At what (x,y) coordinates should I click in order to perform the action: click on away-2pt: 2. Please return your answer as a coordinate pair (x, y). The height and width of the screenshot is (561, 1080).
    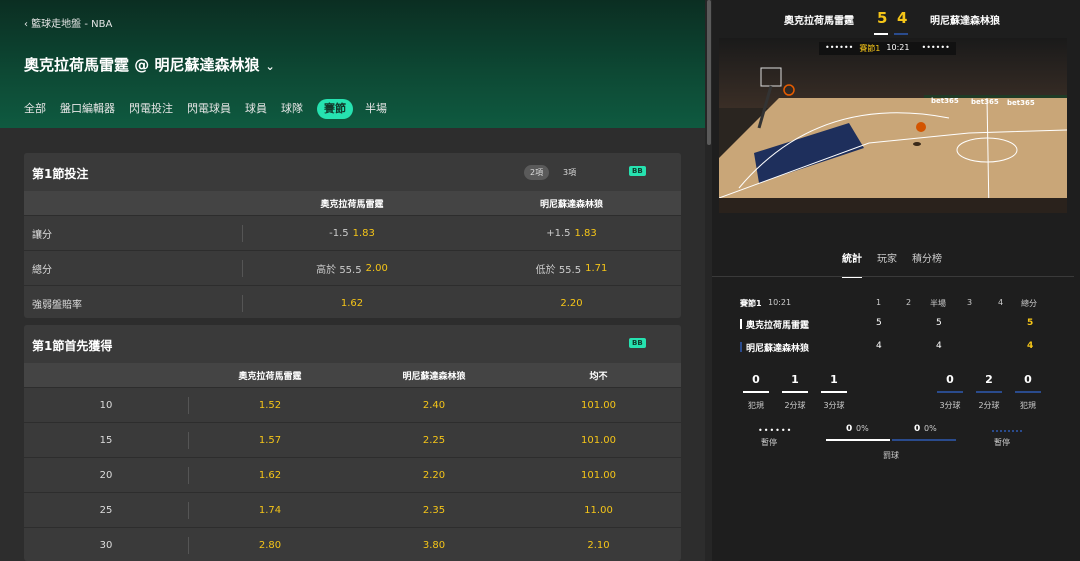
    Looking at the image, I should click on (989, 379).